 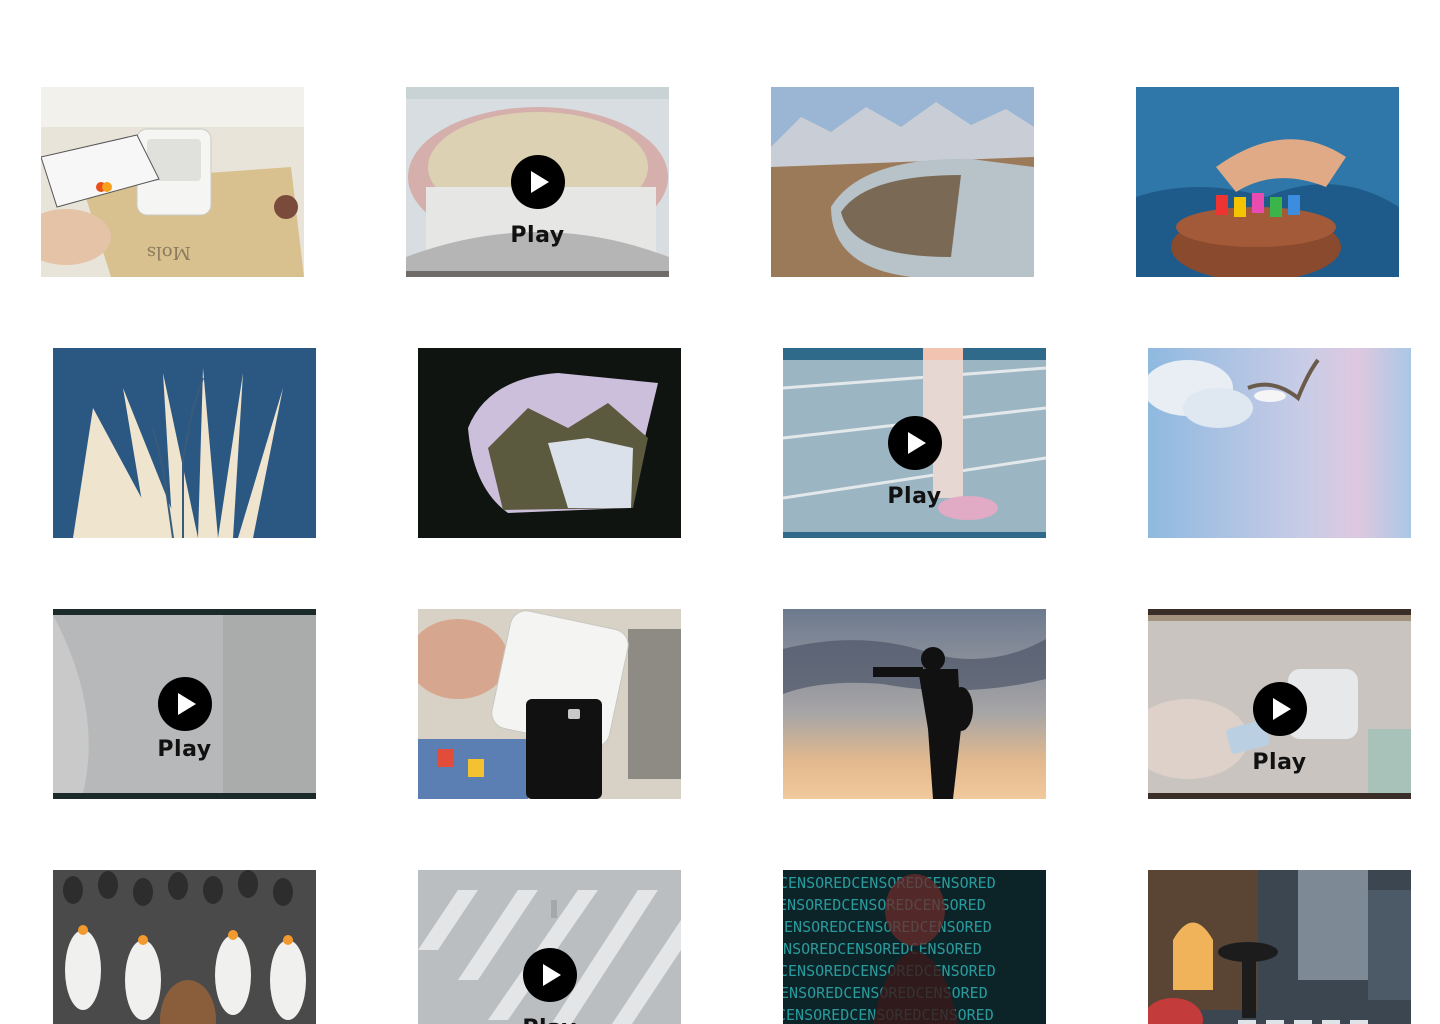 I want to click on gallery-item-birthday-cake, so click(x=1267, y=182).